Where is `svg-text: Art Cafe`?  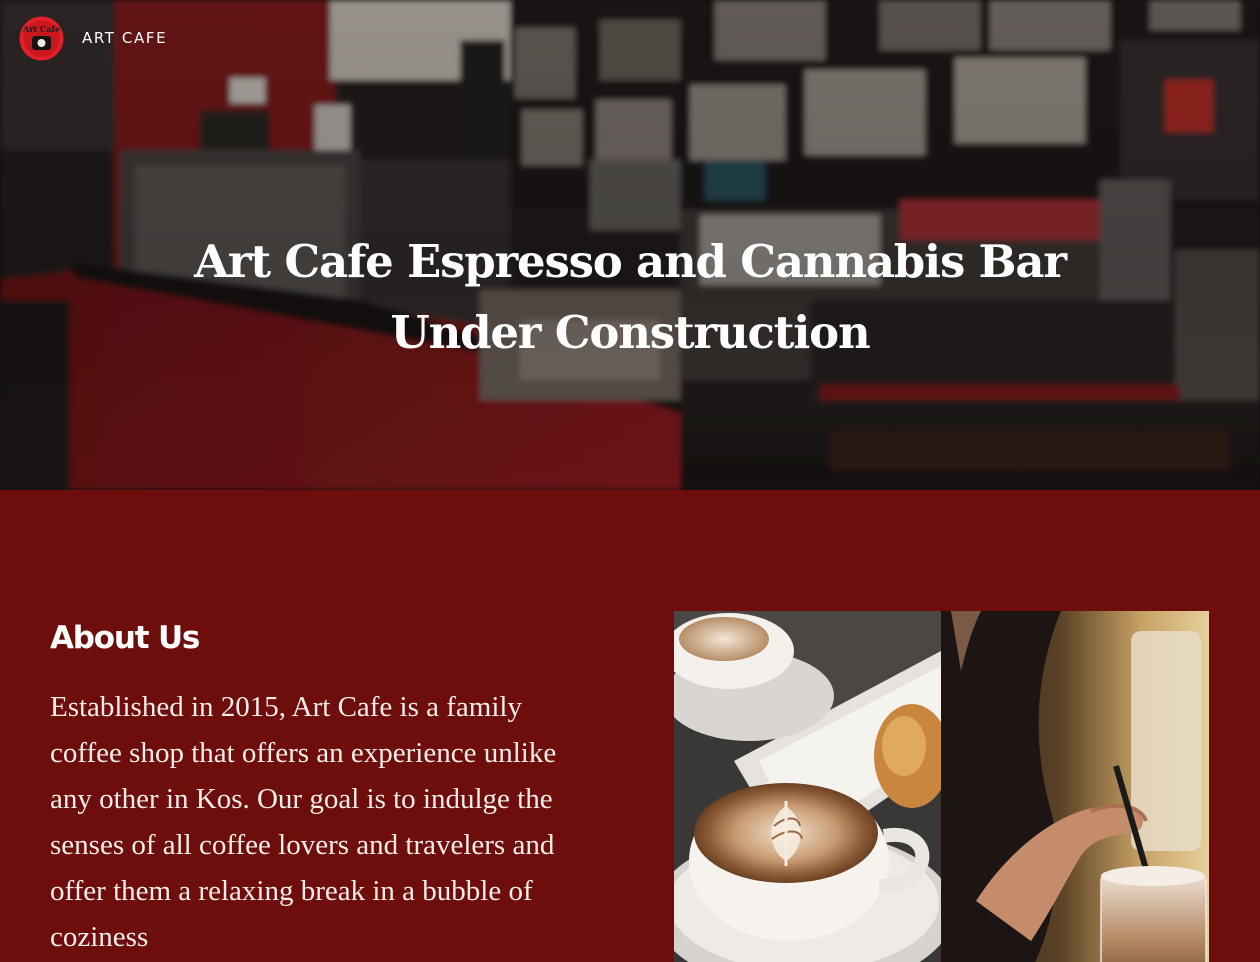 svg-text: Art Cafe is located at coordinates (41, 29).